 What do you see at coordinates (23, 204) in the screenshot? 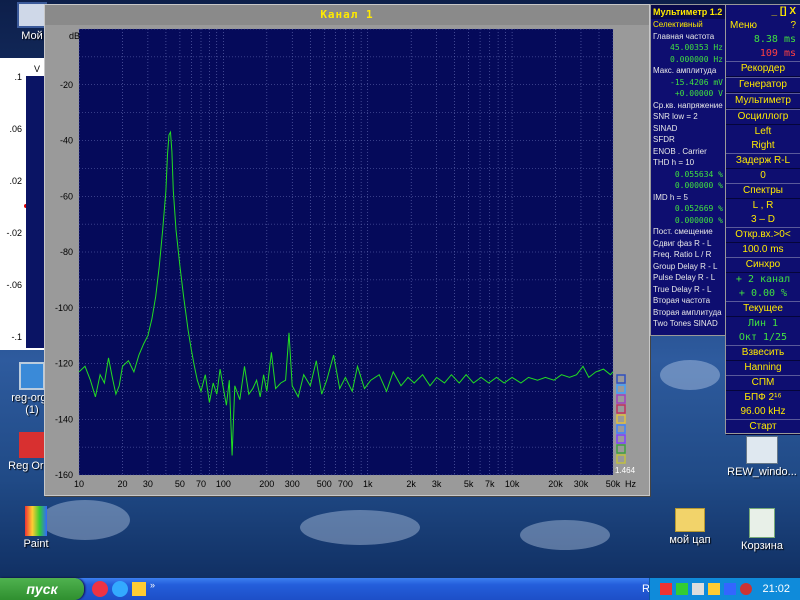
I see `background-oscilloscope-window: .1 V .06 .02 -.02 -.06 -.1` at bounding box center [23, 204].